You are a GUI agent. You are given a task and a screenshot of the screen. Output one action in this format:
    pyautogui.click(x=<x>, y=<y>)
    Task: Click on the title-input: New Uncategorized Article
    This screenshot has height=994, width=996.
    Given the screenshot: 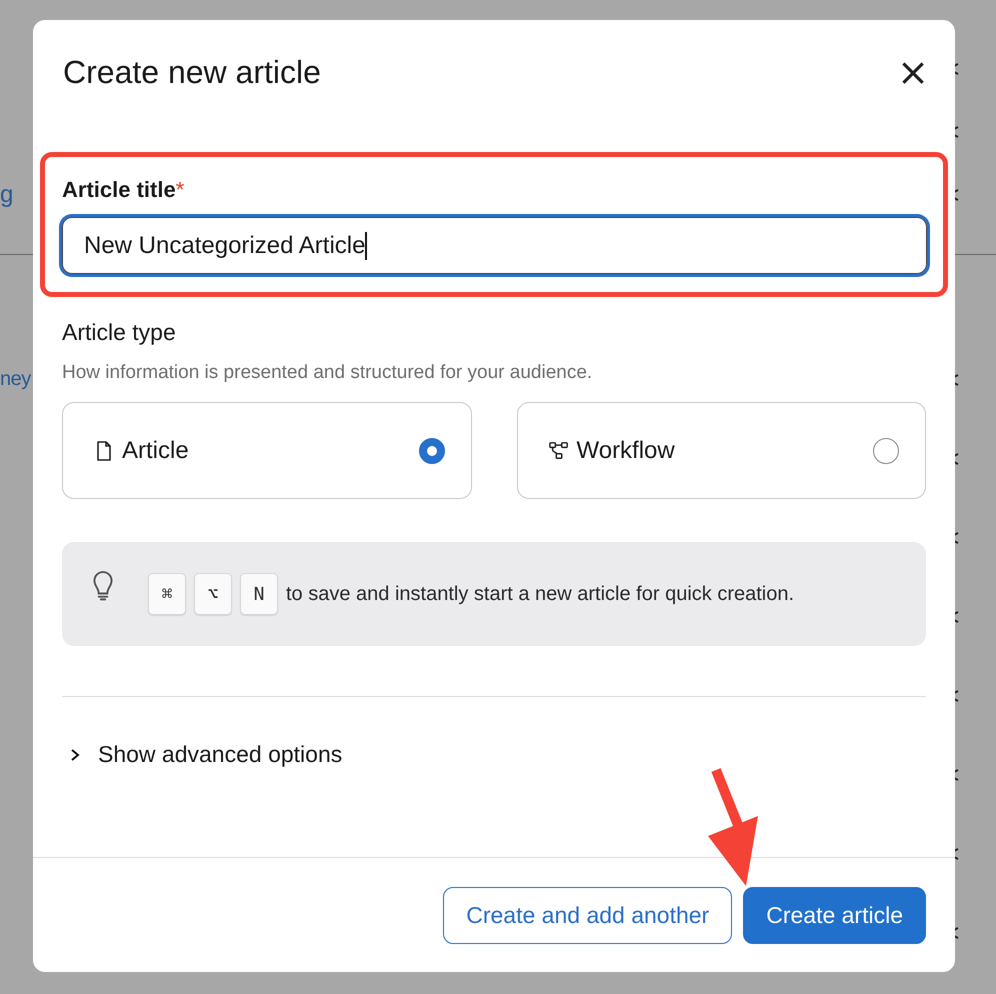 What is the action you would take?
    pyautogui.click(x=494, y=245)
    